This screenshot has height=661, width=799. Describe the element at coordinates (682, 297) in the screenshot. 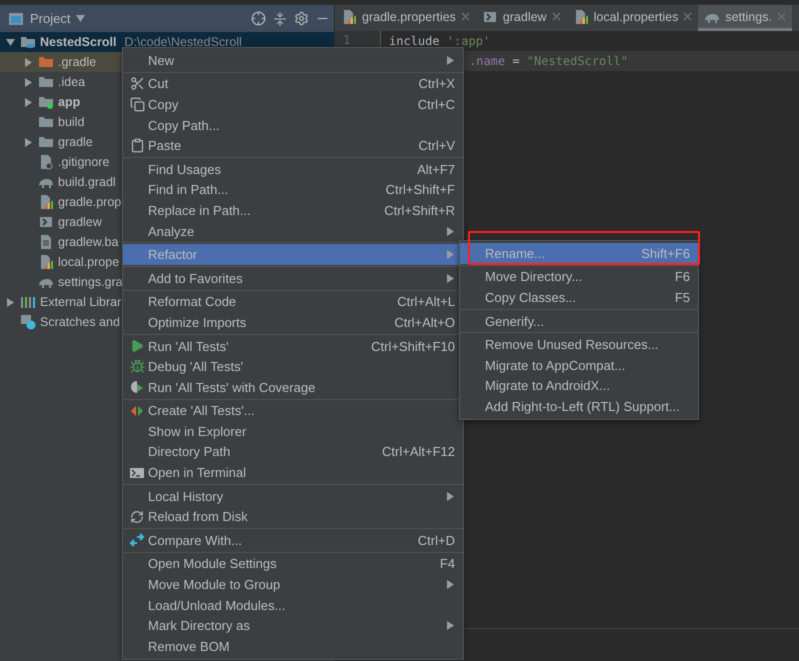

I see `shortcut-label: F5` at that location.